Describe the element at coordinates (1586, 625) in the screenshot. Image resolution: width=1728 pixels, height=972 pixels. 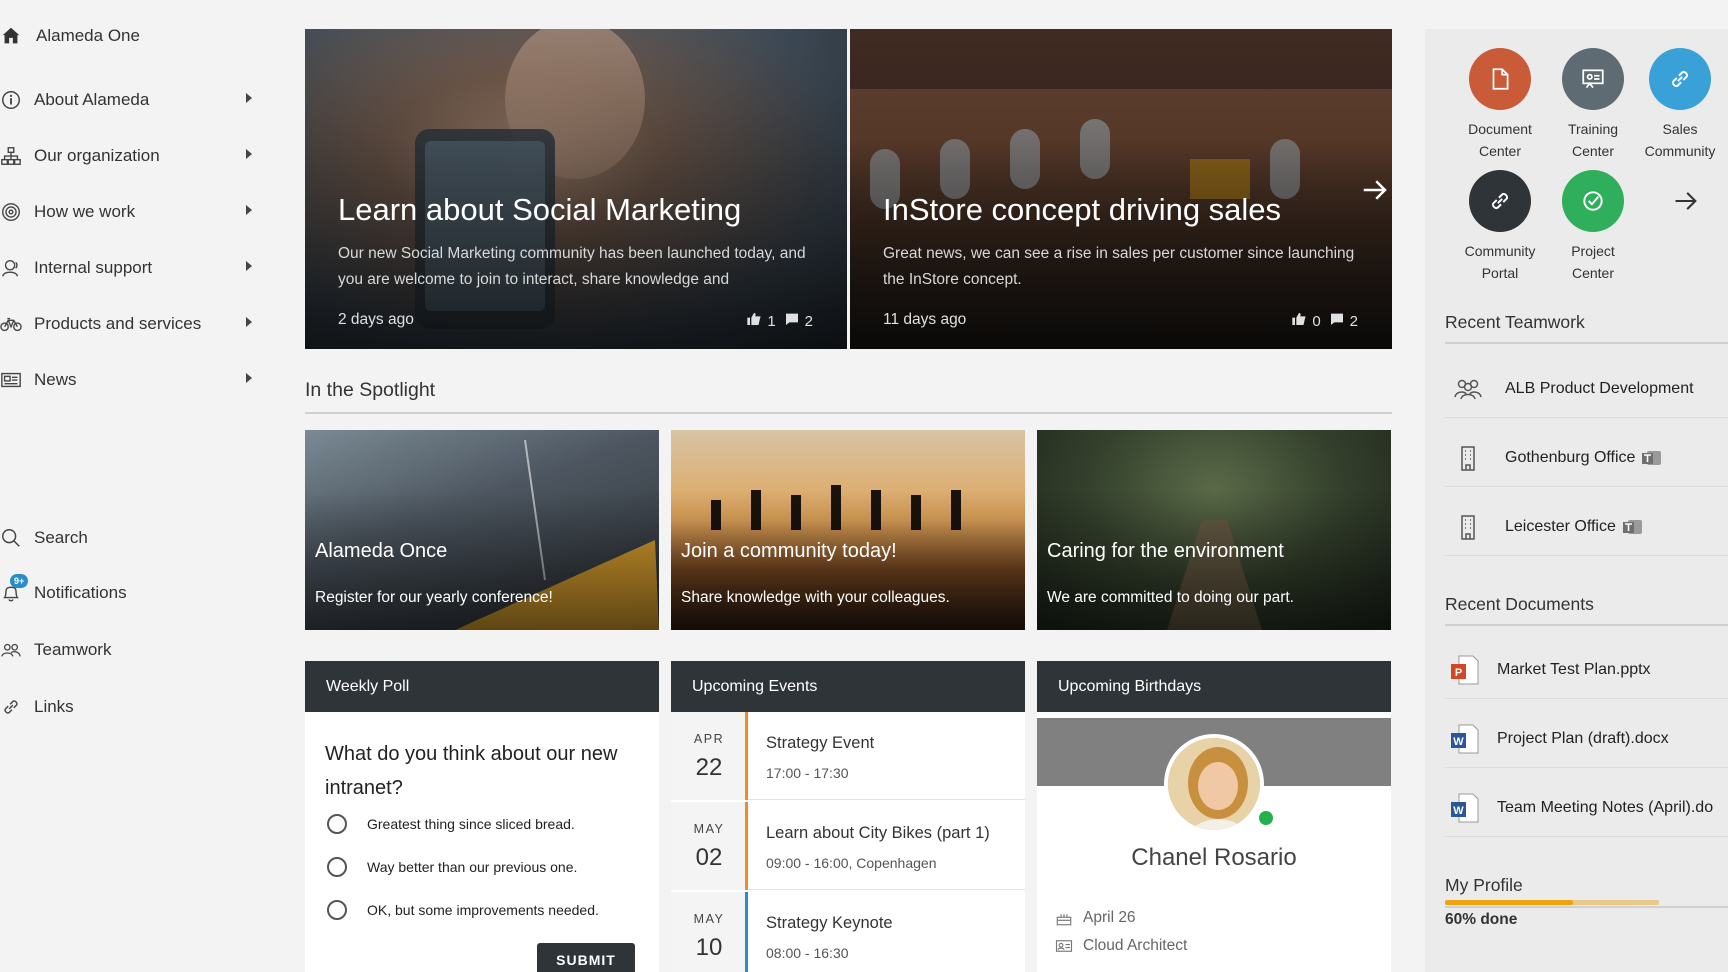
I see `recent-documents-divider` at that location.